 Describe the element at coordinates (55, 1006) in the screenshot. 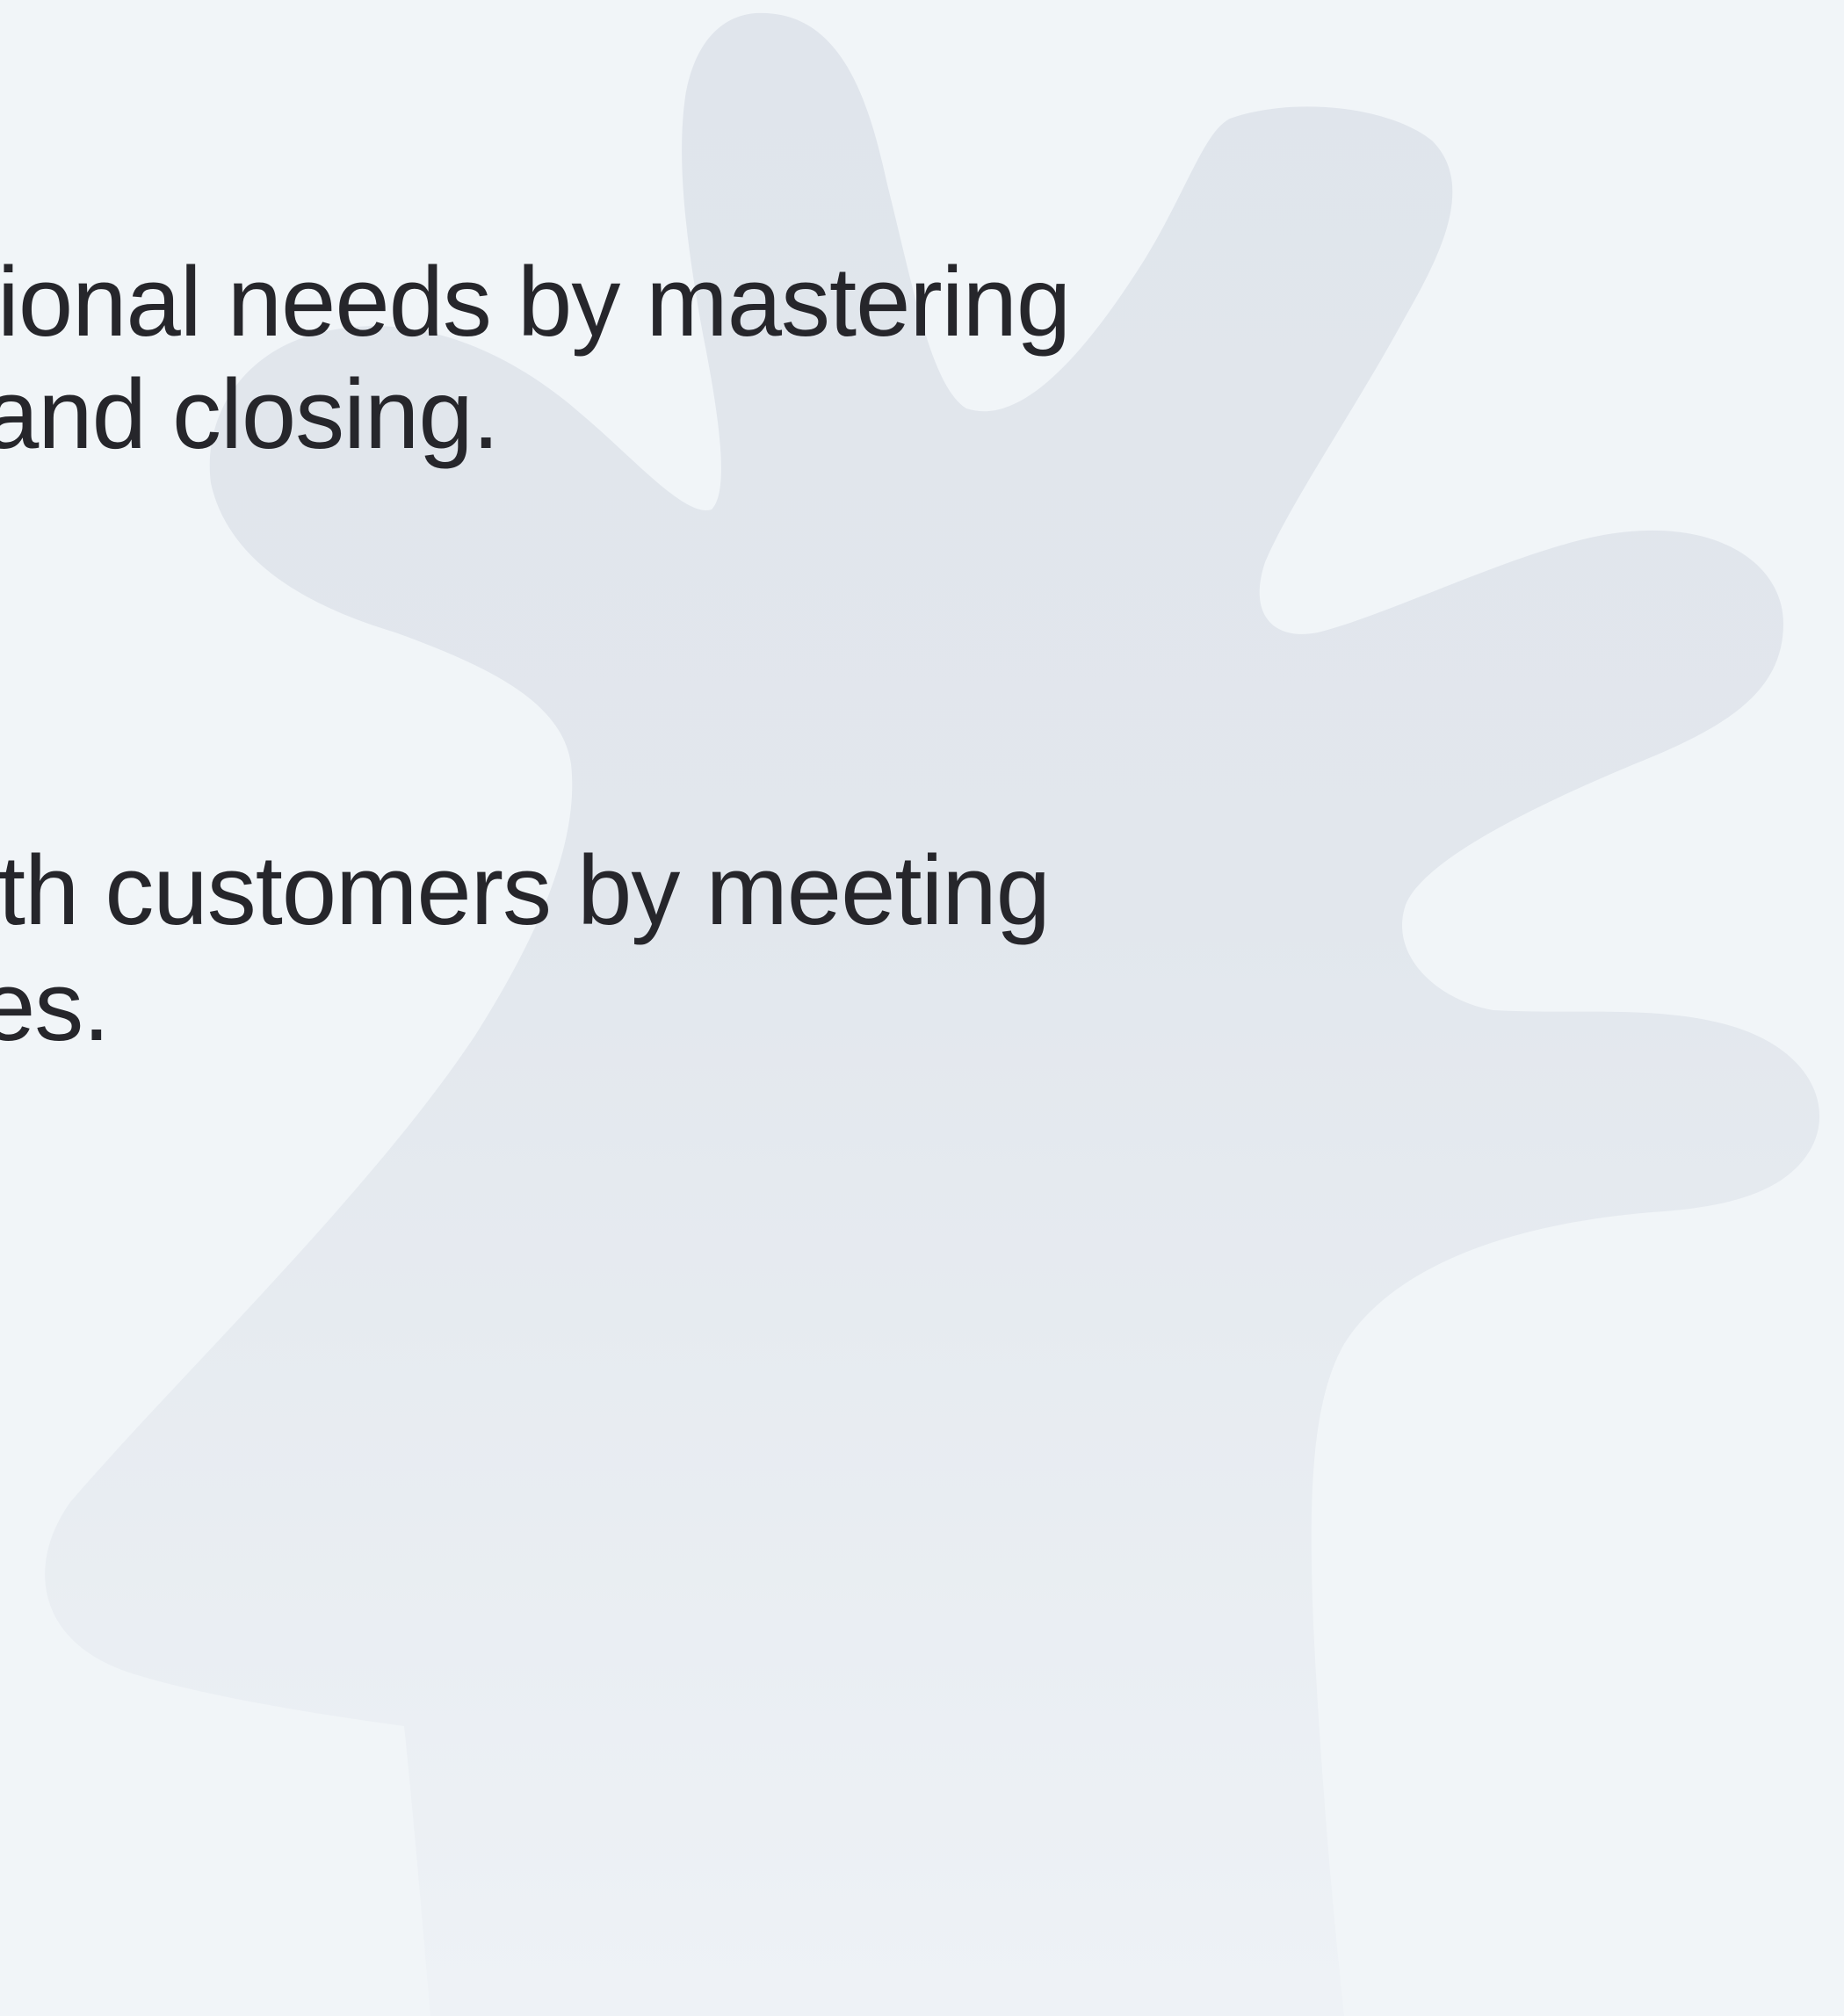

I see `paragraph-2-line-2: es.` at that location.